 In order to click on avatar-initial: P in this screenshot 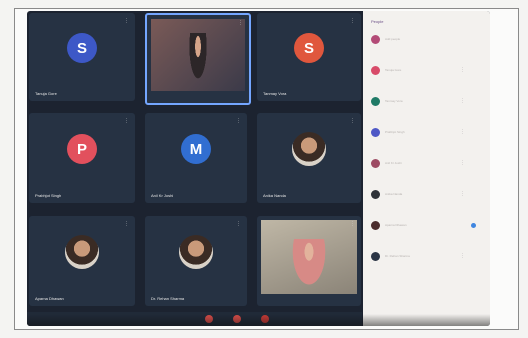, I will do `click(81, 149)`.